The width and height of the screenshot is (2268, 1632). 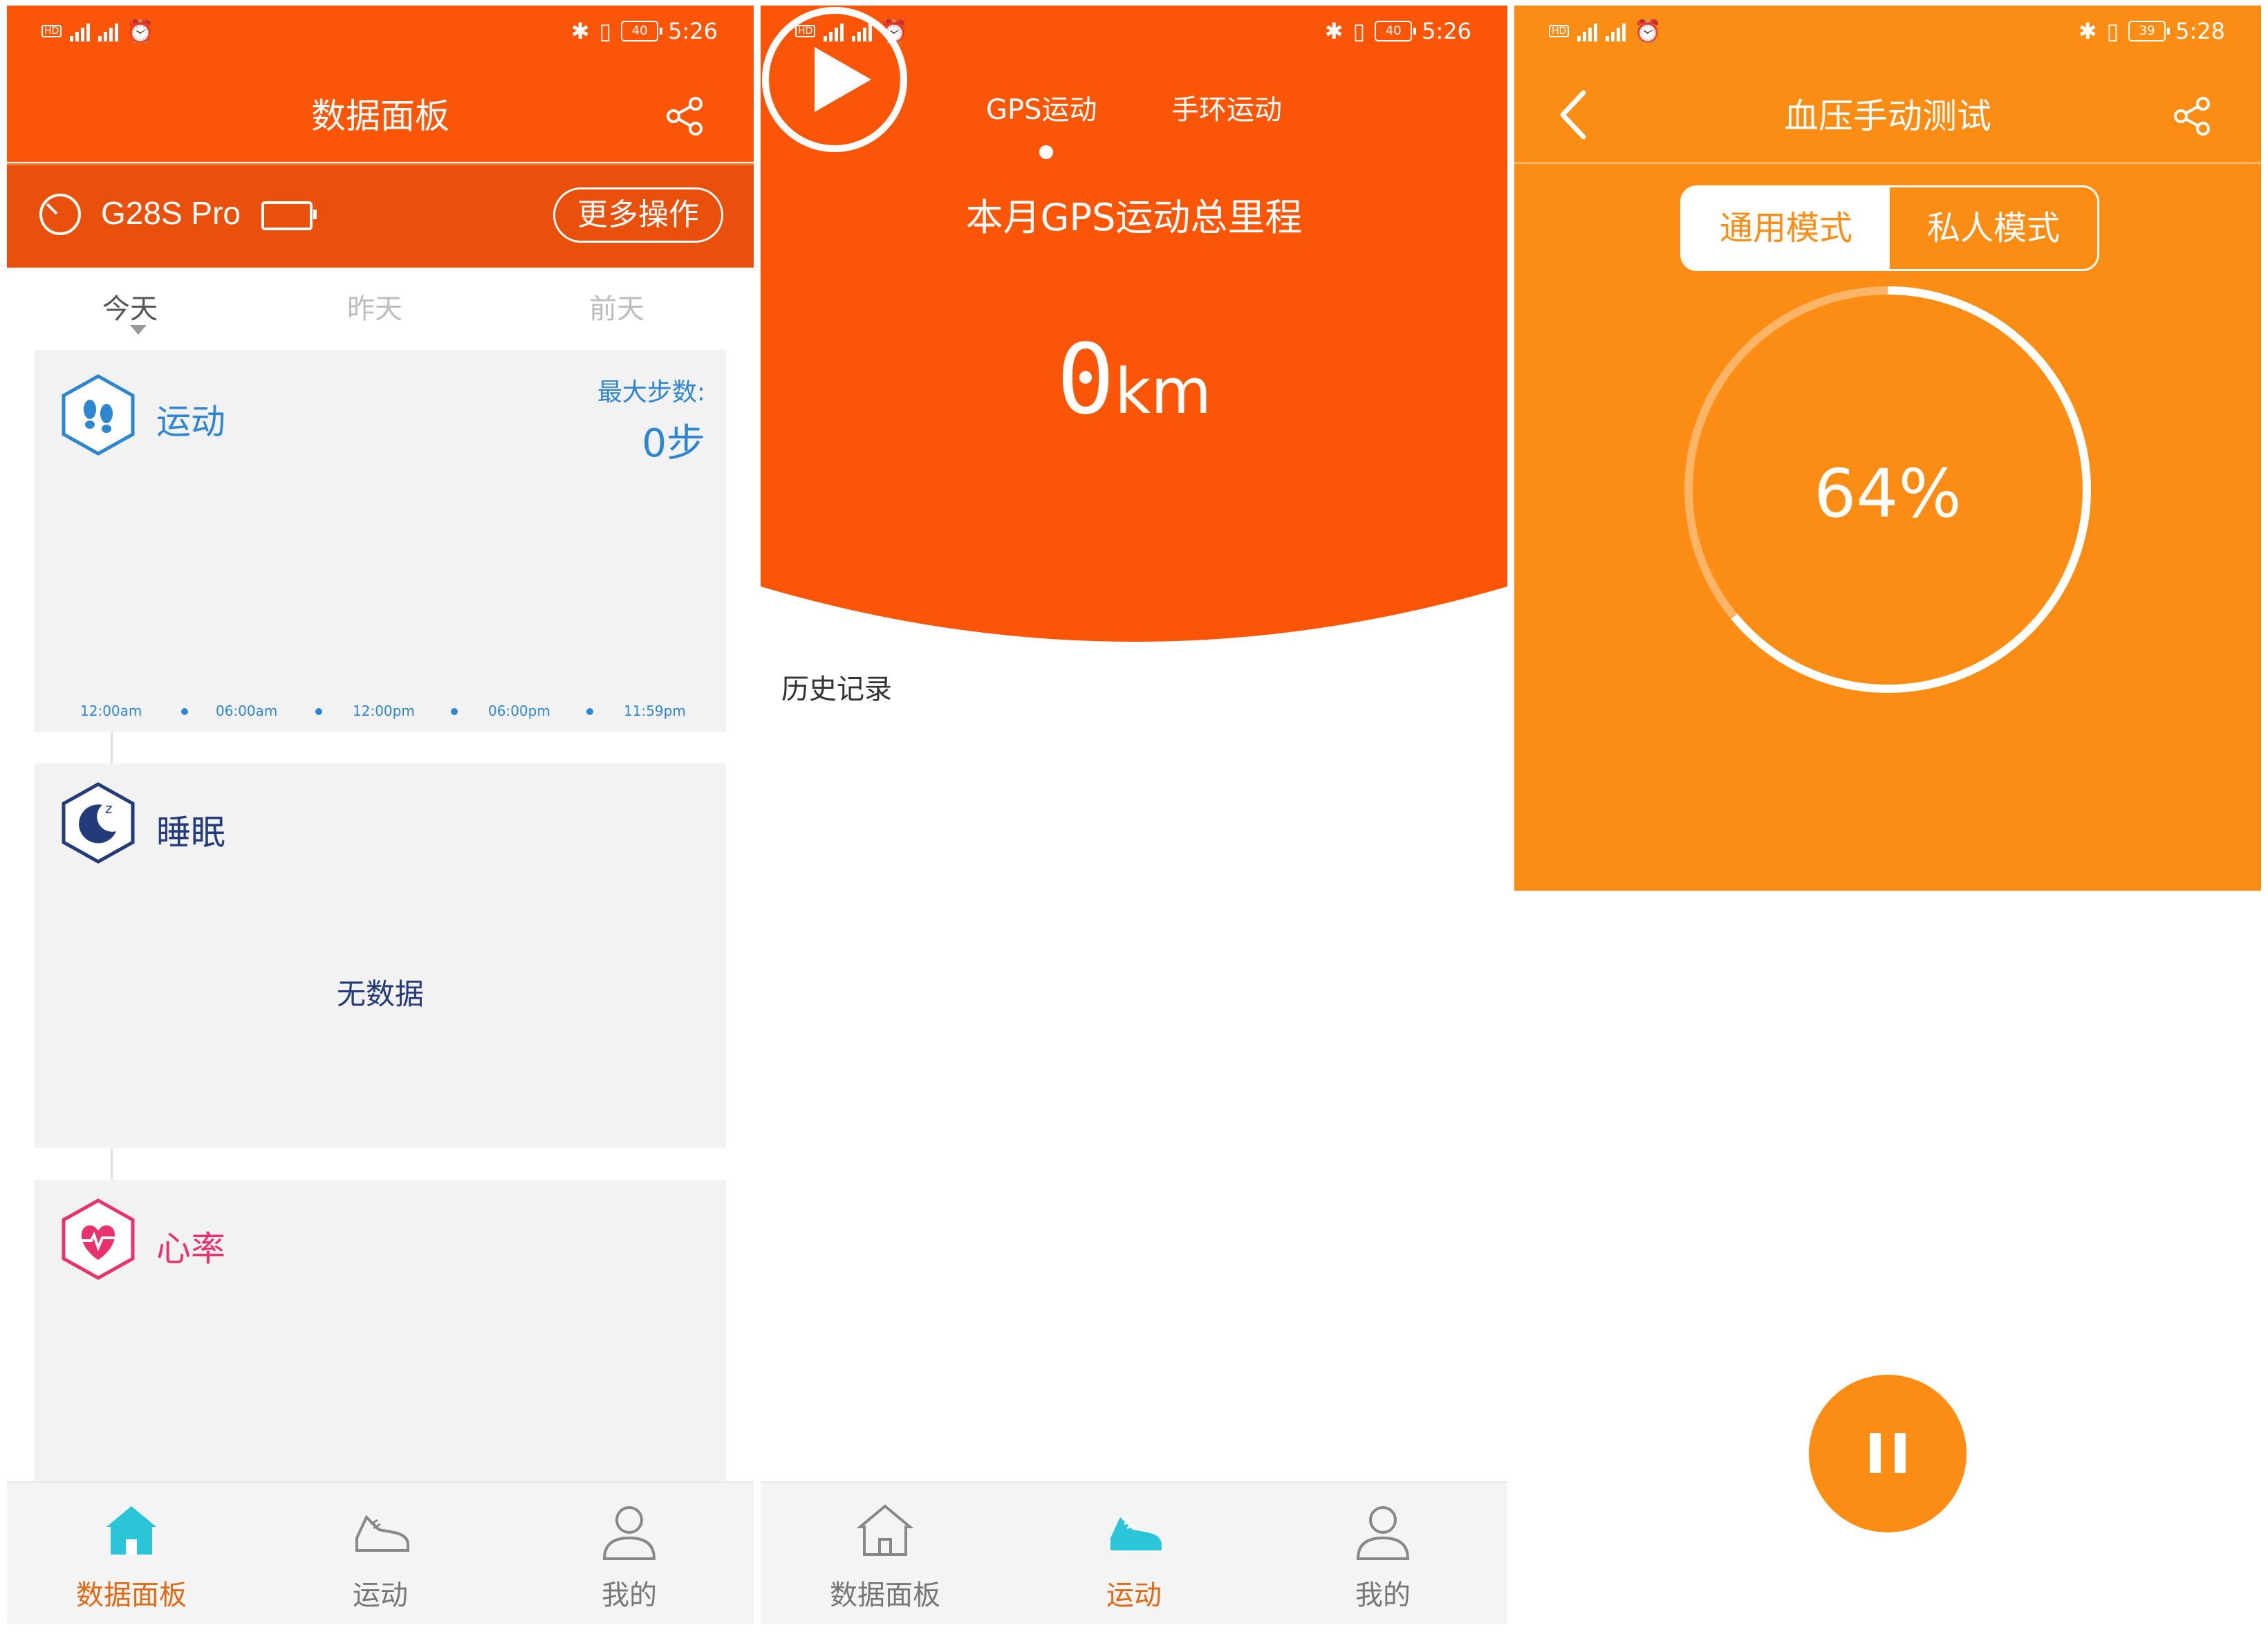 I want to click on heart-icon, so click(x=98, y=1239).